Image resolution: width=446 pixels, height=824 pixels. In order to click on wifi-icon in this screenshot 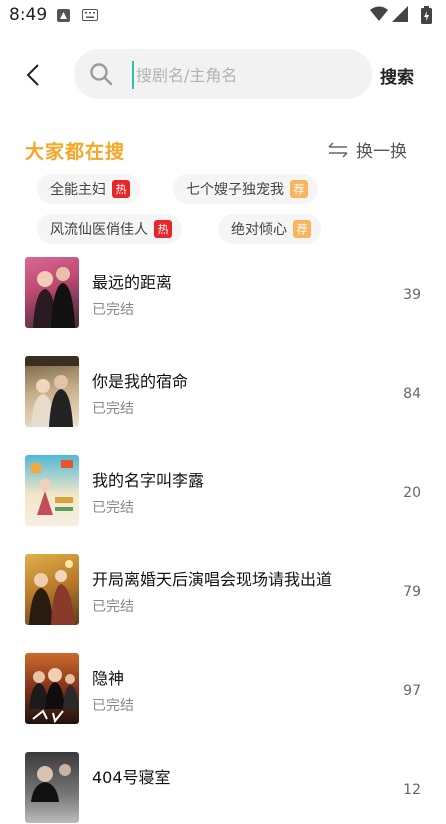, I will do `click(379, 13)`.